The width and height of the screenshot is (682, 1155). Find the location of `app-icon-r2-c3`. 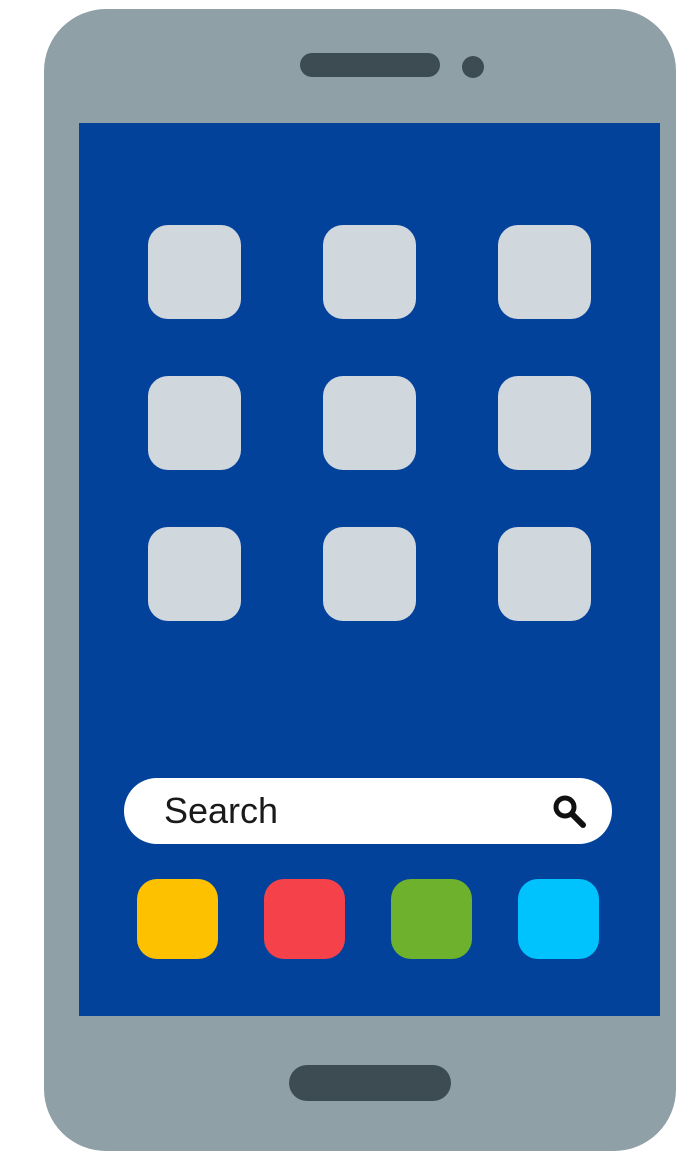

app-icon-r2-c3 is located at coordinates (544, 423).